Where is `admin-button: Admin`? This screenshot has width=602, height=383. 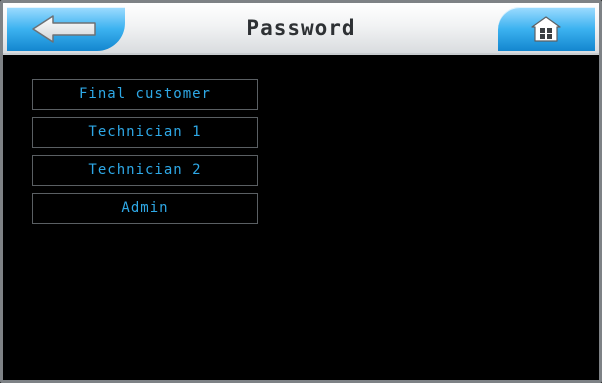
admin-button: Admin is located at coordinates (145, 208).